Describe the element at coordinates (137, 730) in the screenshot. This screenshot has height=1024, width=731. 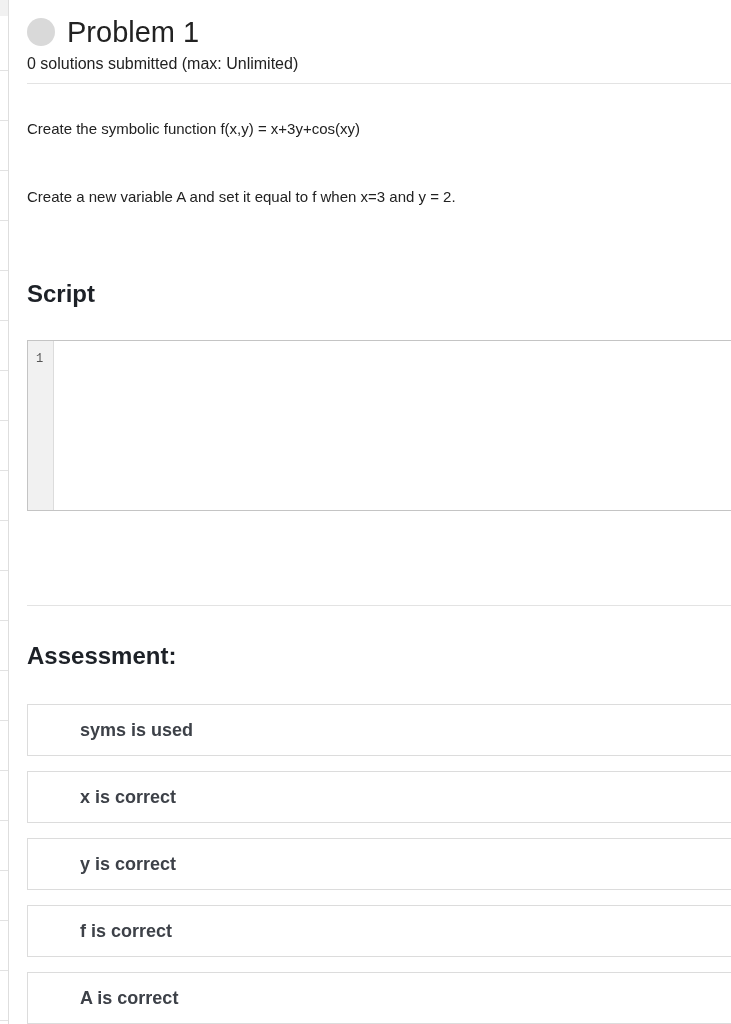
I see `test-label: syms is used` at that location.